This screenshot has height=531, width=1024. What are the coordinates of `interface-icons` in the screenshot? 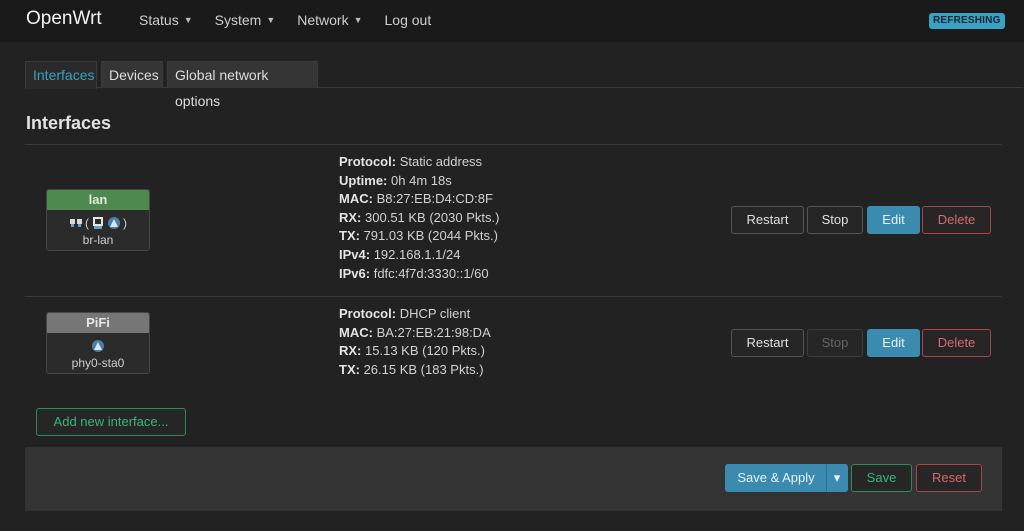 It's located at (98, 346).